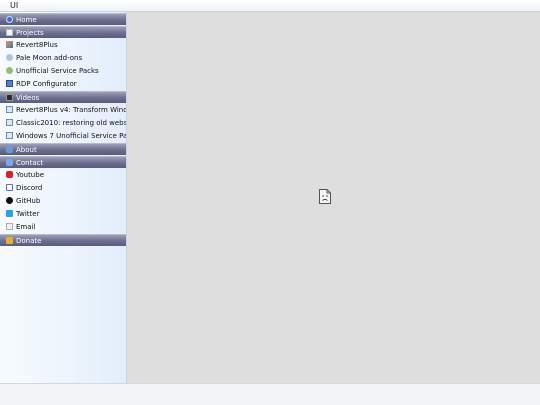  Describe the element at coordinates (29, 187) in the screenshot. I see `sidebar-item-label: Discord` at that location.